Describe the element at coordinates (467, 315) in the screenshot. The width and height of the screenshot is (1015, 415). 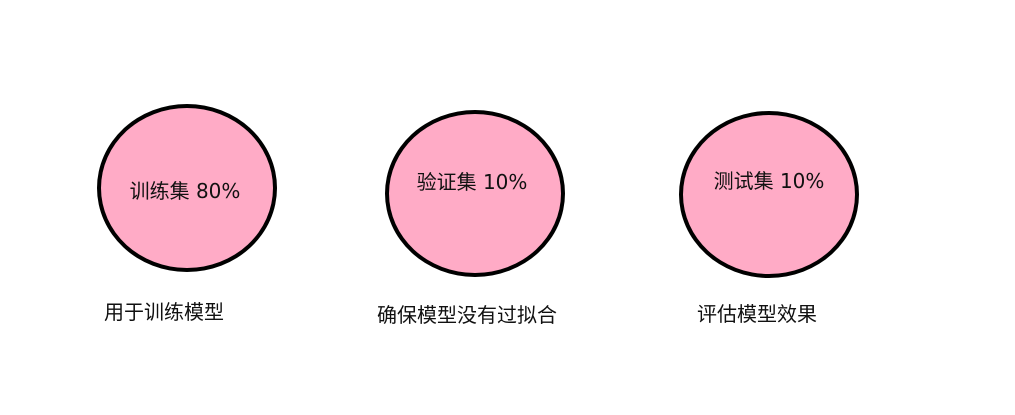
I see `validation-set-caption: 确保模型没有过拟合` at that location.